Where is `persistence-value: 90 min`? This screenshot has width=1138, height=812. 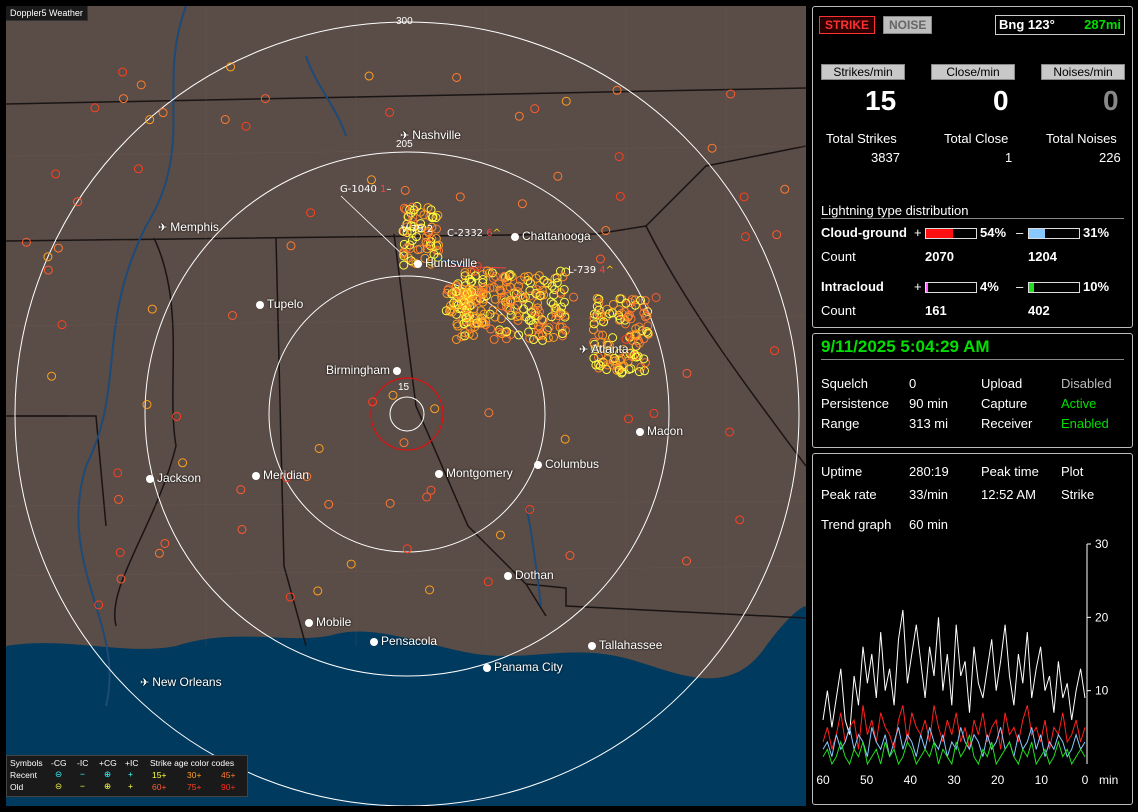
persistence-value: 90 min is located at coordinates (928, 403).